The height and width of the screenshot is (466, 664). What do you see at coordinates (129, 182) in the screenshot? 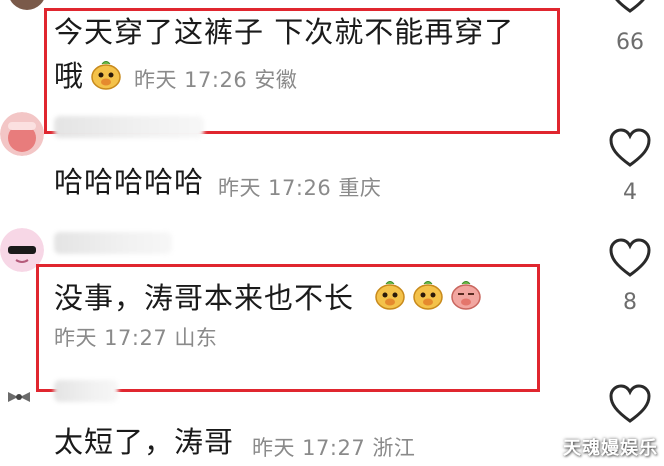
I see `comment-text: 哈哈哈哈哈` at bounding box center [129, 182].